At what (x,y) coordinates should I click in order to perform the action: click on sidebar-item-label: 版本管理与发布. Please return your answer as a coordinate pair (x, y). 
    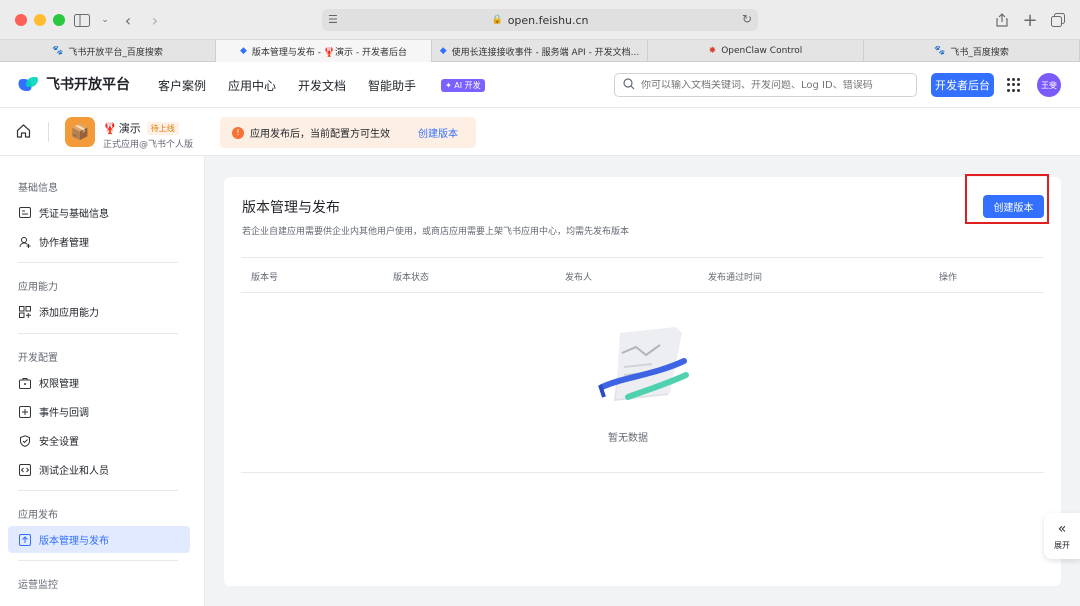
    Looking at the image, I should click on (74, 541).